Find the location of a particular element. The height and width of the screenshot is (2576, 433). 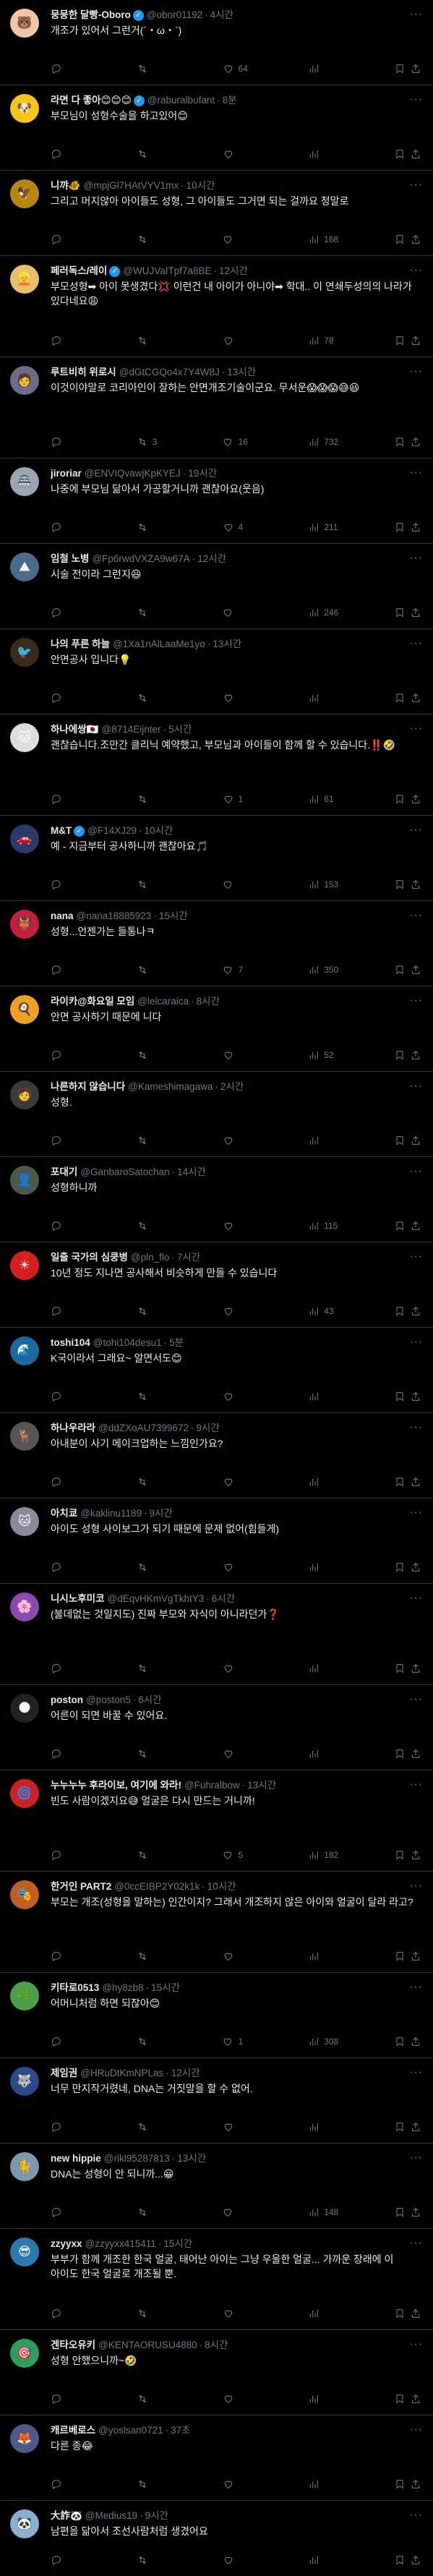

display-name: nana is located at coordinates (62, 917).